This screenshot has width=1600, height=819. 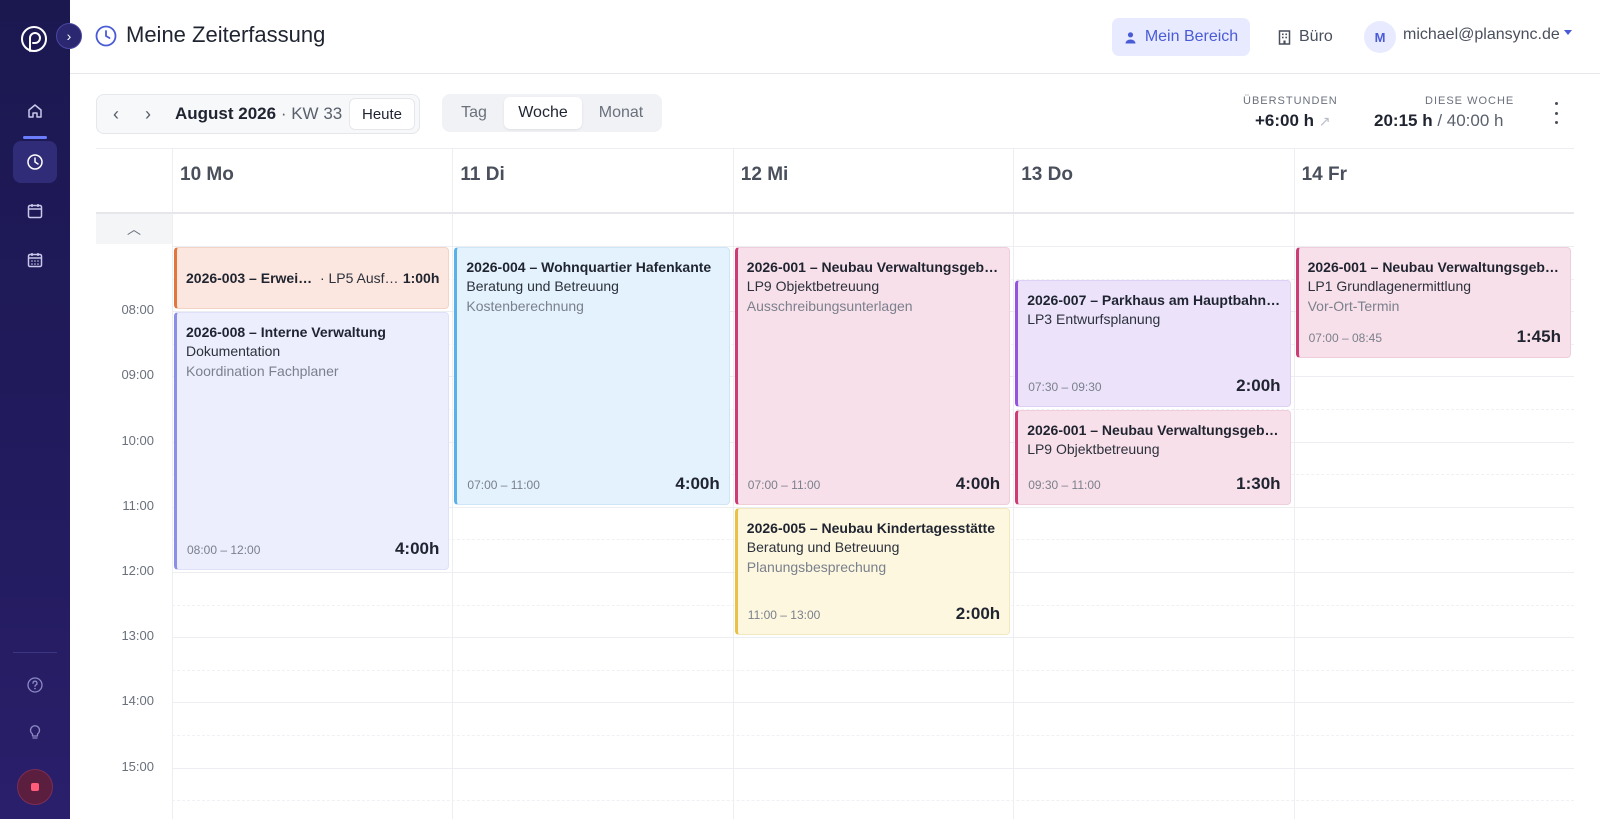 I want to click on header-divider, so click(x=835, y=213).